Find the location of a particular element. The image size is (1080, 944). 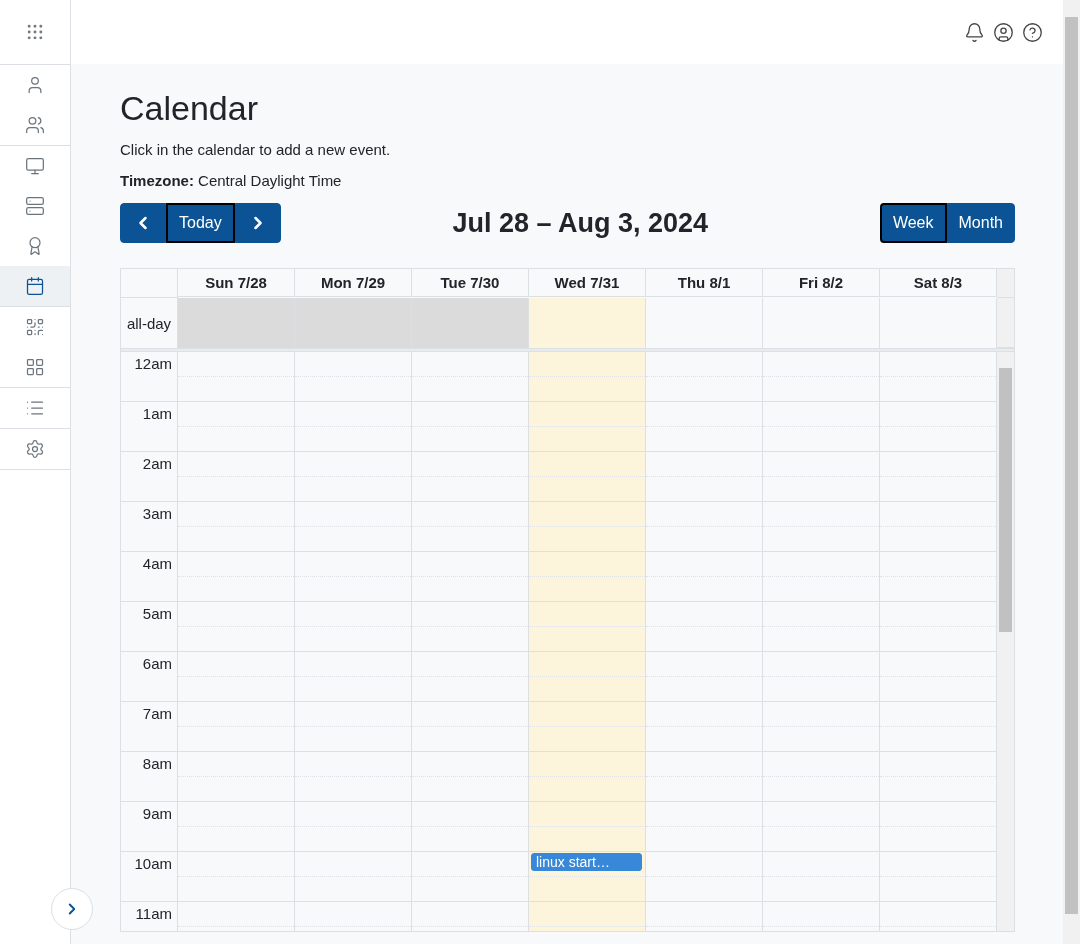

time-label: 6am is located at coordinates (149, 677).